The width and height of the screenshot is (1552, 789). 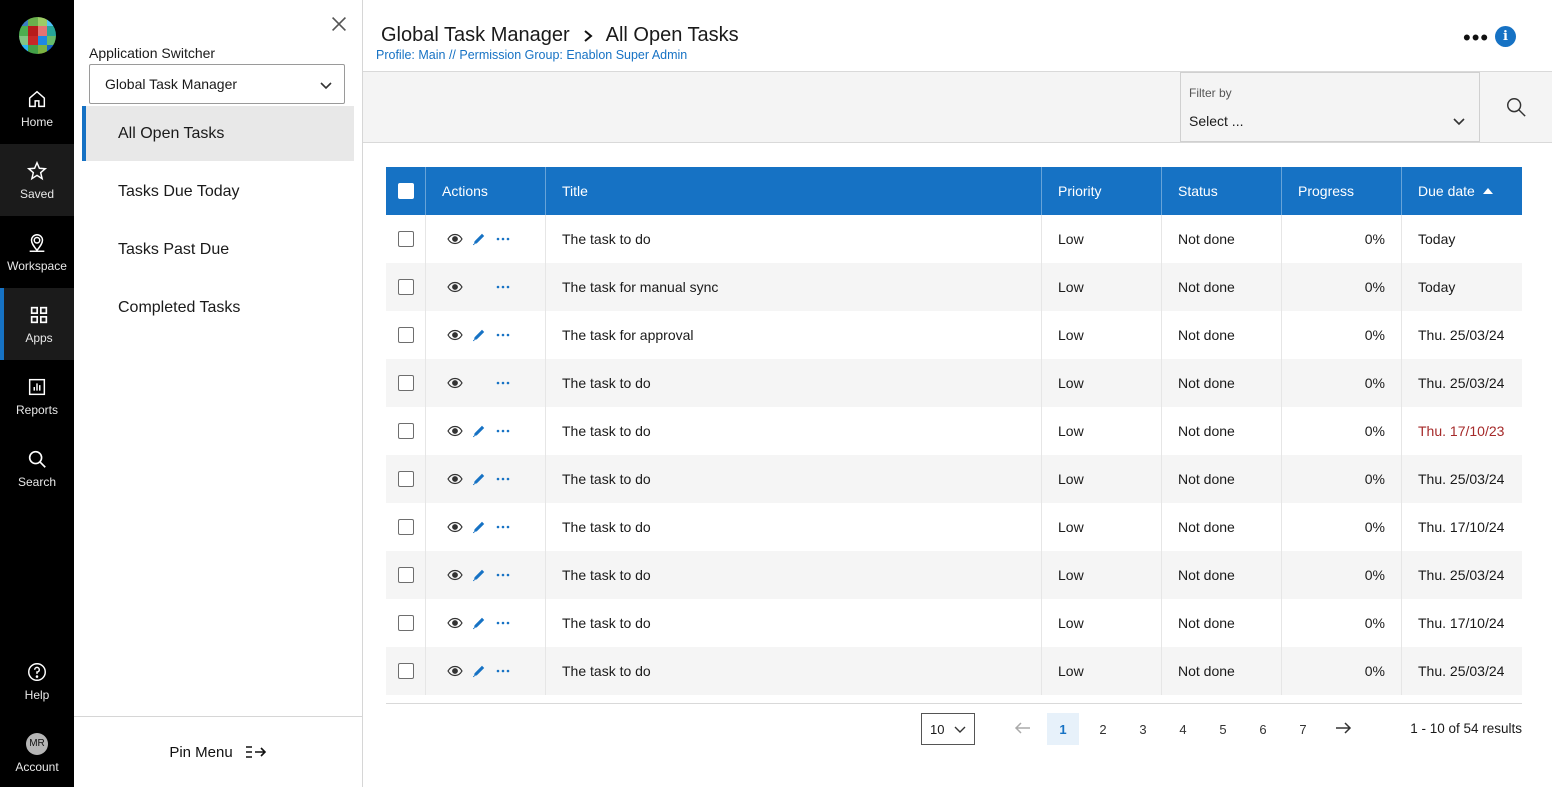 I want to click on cell-due-date: Thu. 25/03/24, so click(x=1461, y=335).